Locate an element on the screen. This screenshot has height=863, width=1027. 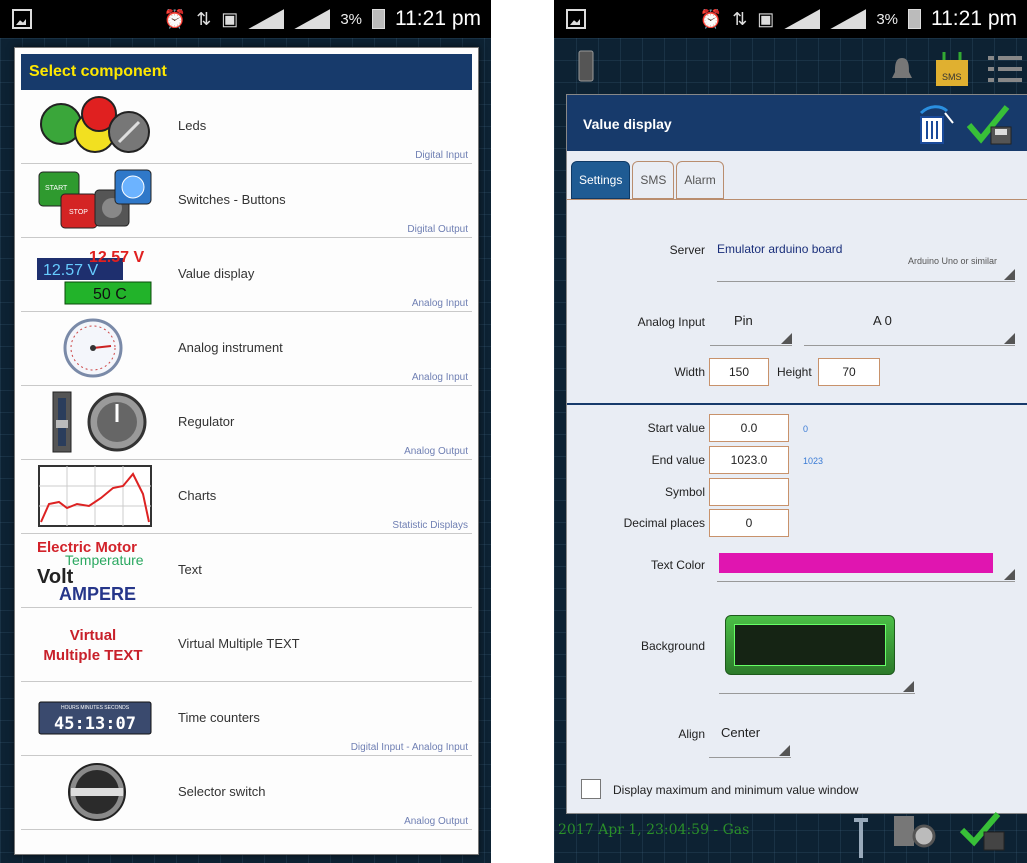
background-dropdown-line is located at coordinates (817, 693).